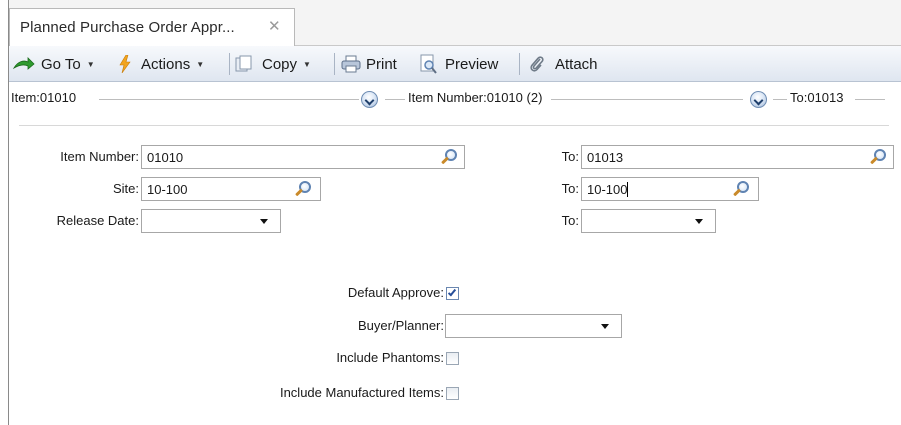 The image size is (901, 425). What do you see at coordinates (231, 189) in the screenshot?
I see `site-field: 10-100` at bounding box center [231, 189].